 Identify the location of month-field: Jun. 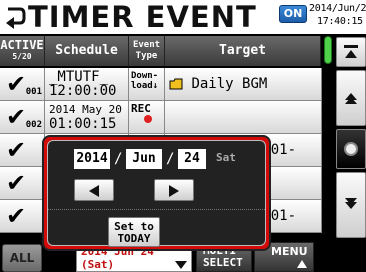
(144, 159).